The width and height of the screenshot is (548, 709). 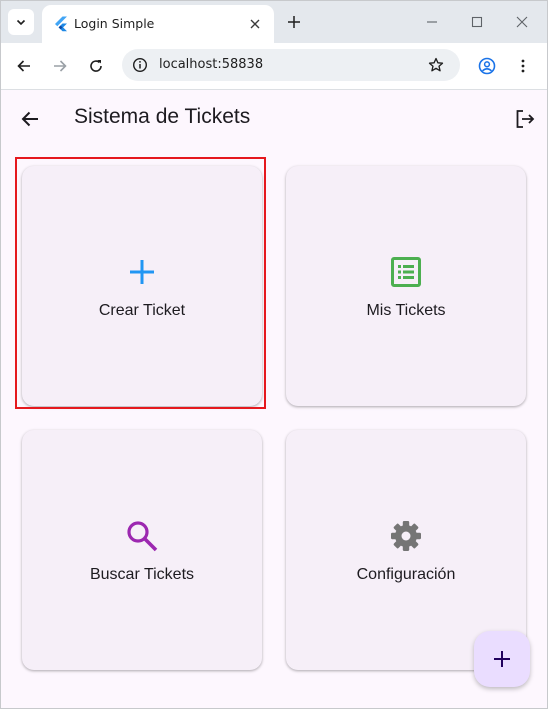 What do you see at coordinates (211, 64) in the screenshot?
I see `url-text: localhost:58838` at bounding box center [211, 64].